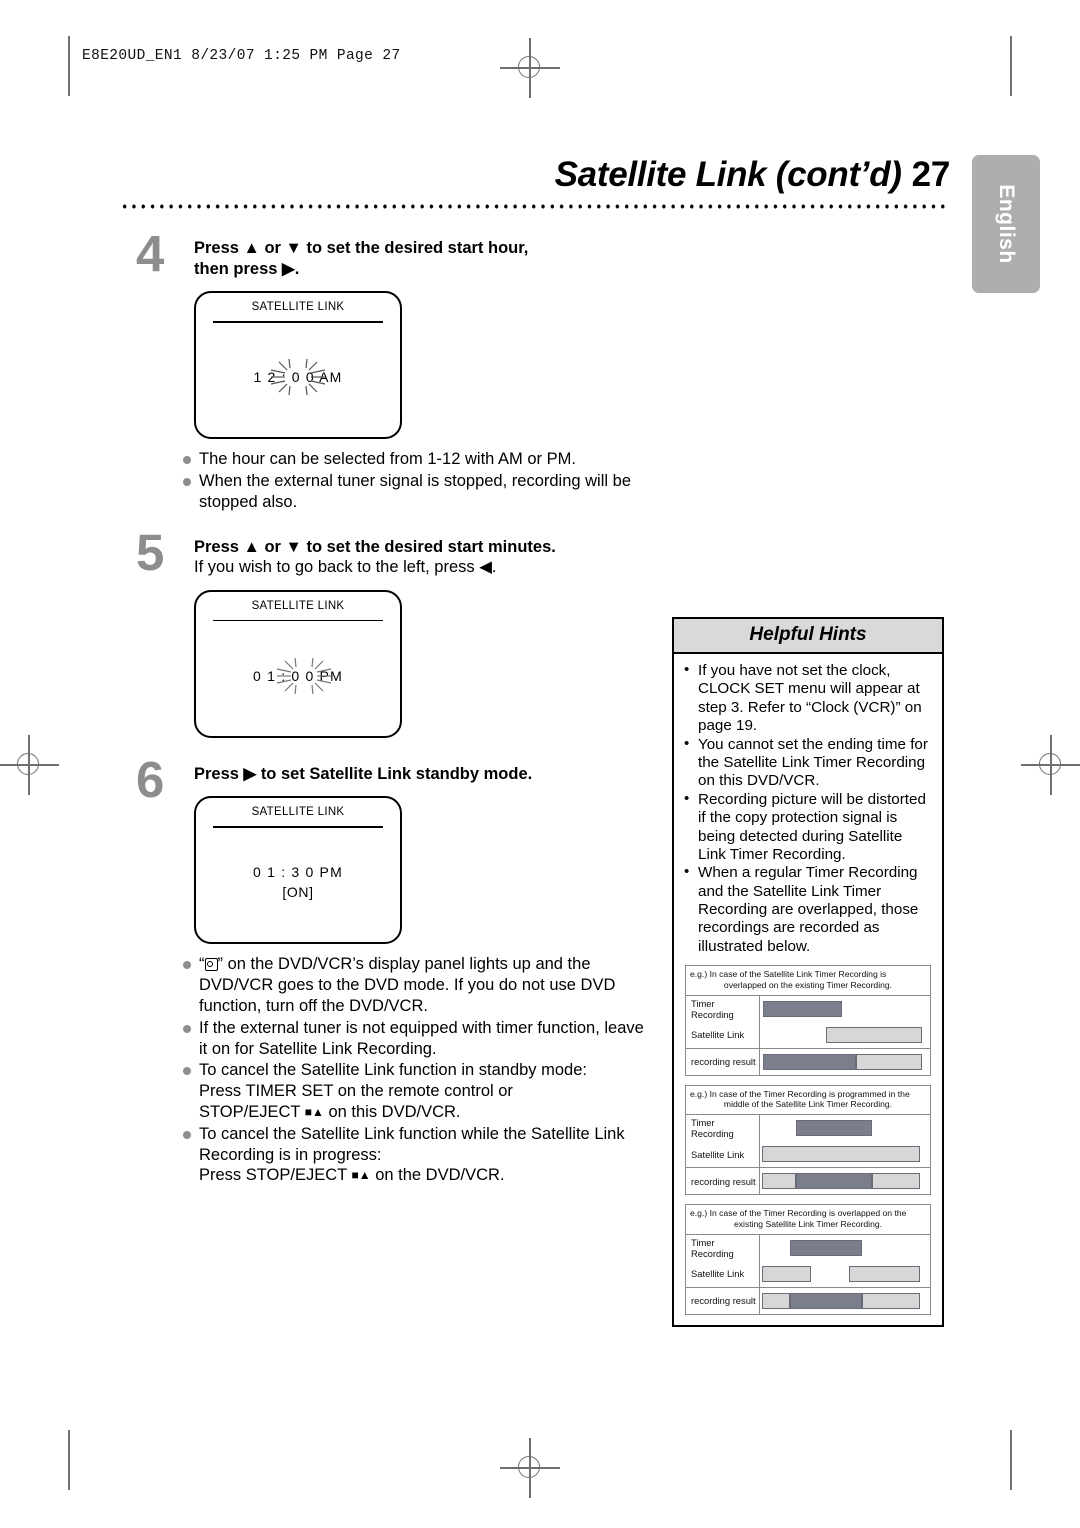 The image size is (1080, 1528). Describe the element at coordinates (842, 1062) in the screenshot. I see `diagram-1-track-result` at that location.